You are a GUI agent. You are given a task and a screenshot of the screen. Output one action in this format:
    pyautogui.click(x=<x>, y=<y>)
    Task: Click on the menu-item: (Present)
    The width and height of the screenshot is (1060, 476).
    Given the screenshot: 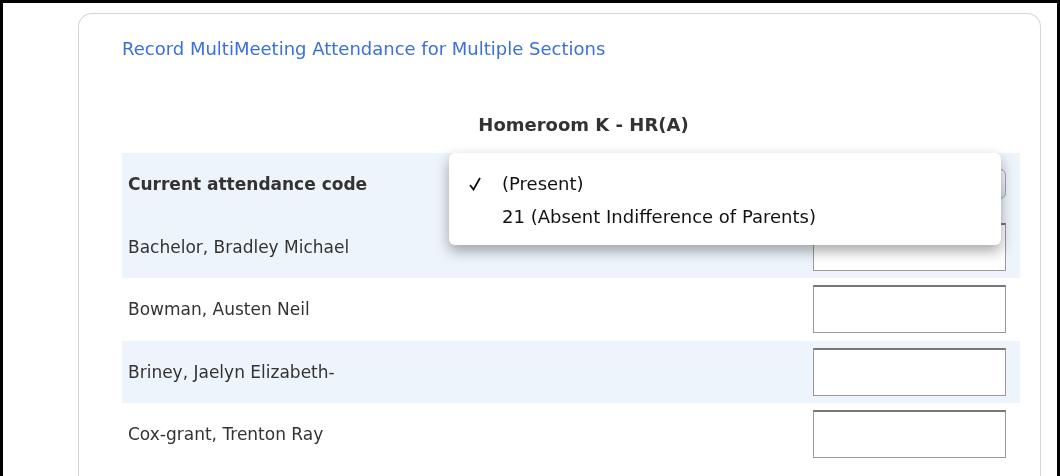 What is the action you would take?
    pyautogui.click(x=725, y=183)
    